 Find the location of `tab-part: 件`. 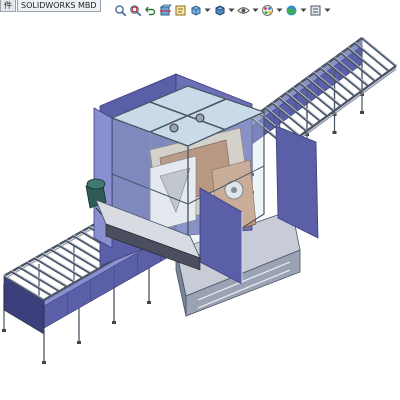

tab-part: 件 is located at coordinates (8, 6).